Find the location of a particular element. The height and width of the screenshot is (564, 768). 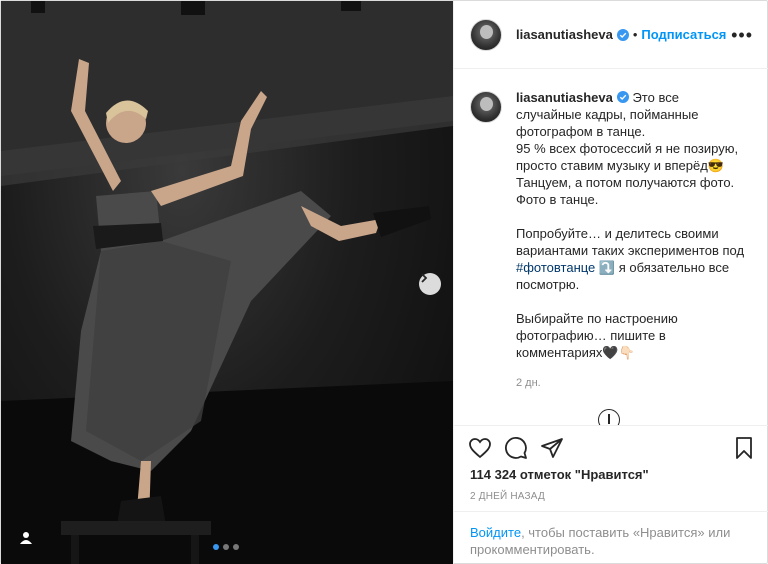

avatar is located at coordinates (486, 34).